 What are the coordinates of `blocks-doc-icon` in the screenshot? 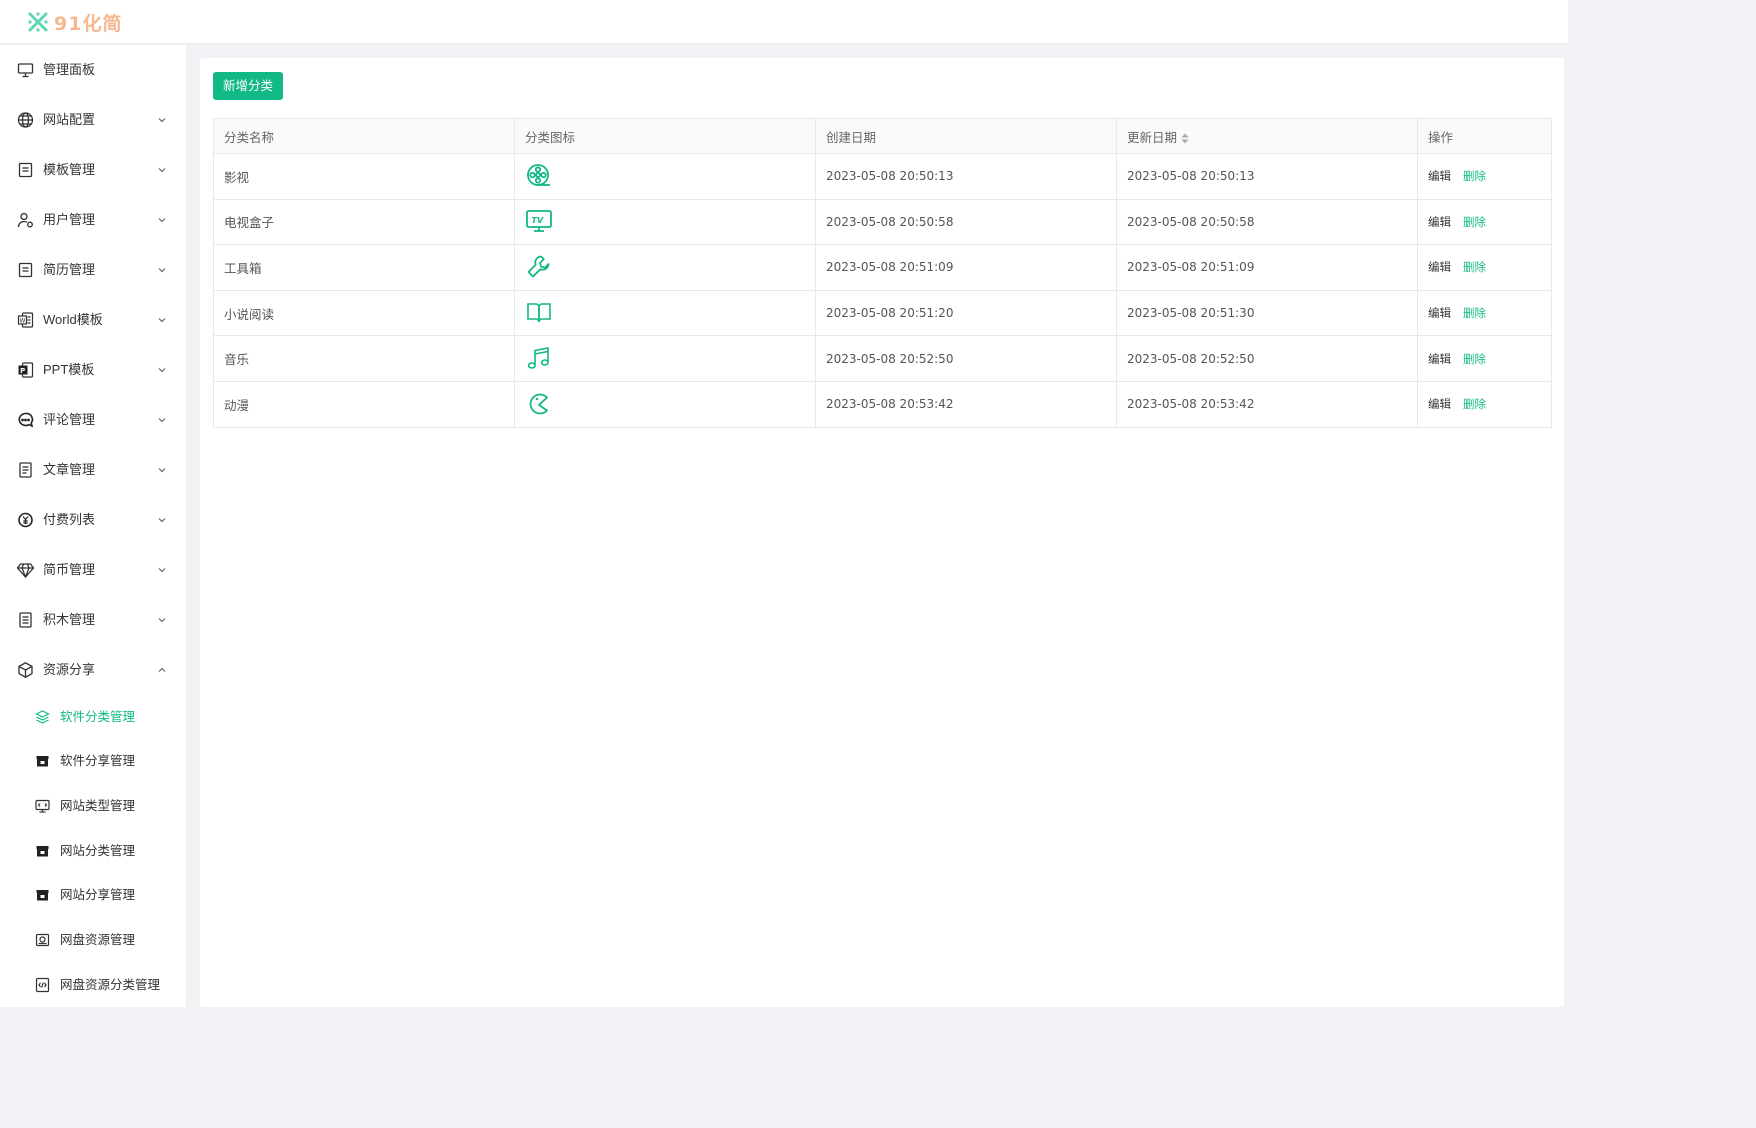 It's located at (25, 620).